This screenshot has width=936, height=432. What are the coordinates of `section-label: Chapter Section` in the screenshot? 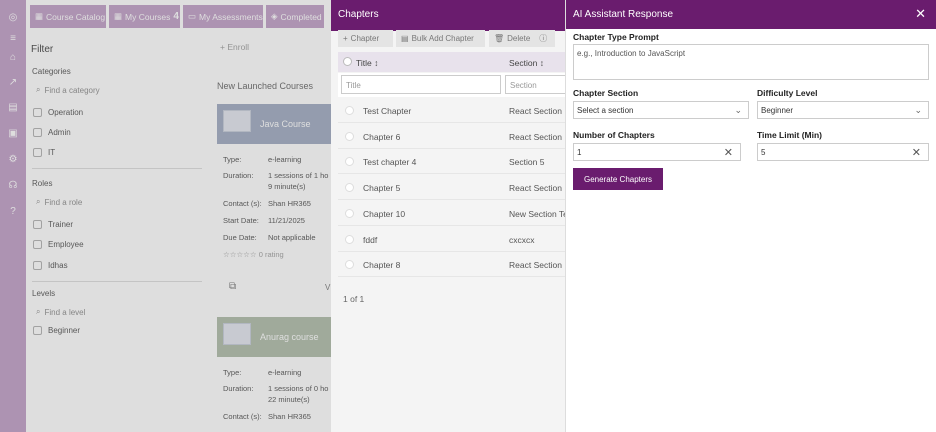 It's located at (606, 93).